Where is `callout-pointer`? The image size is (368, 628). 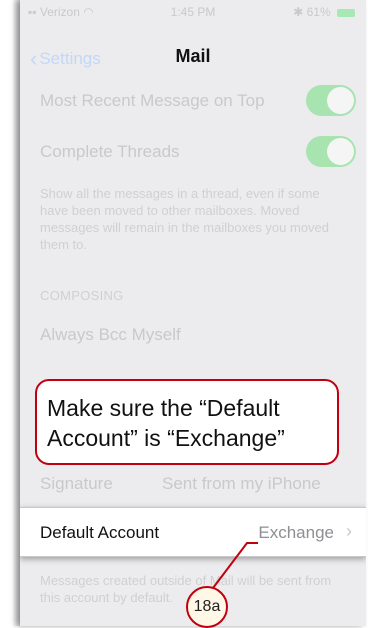 callout-pointer is located at coordinates (235, 565).